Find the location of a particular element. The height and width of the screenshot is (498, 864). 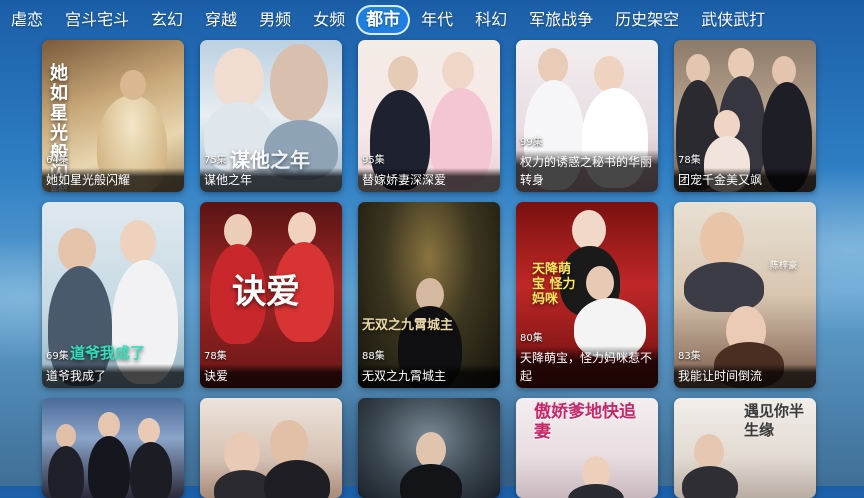

episode-count: 64集 is located at coordinates (57, 160).